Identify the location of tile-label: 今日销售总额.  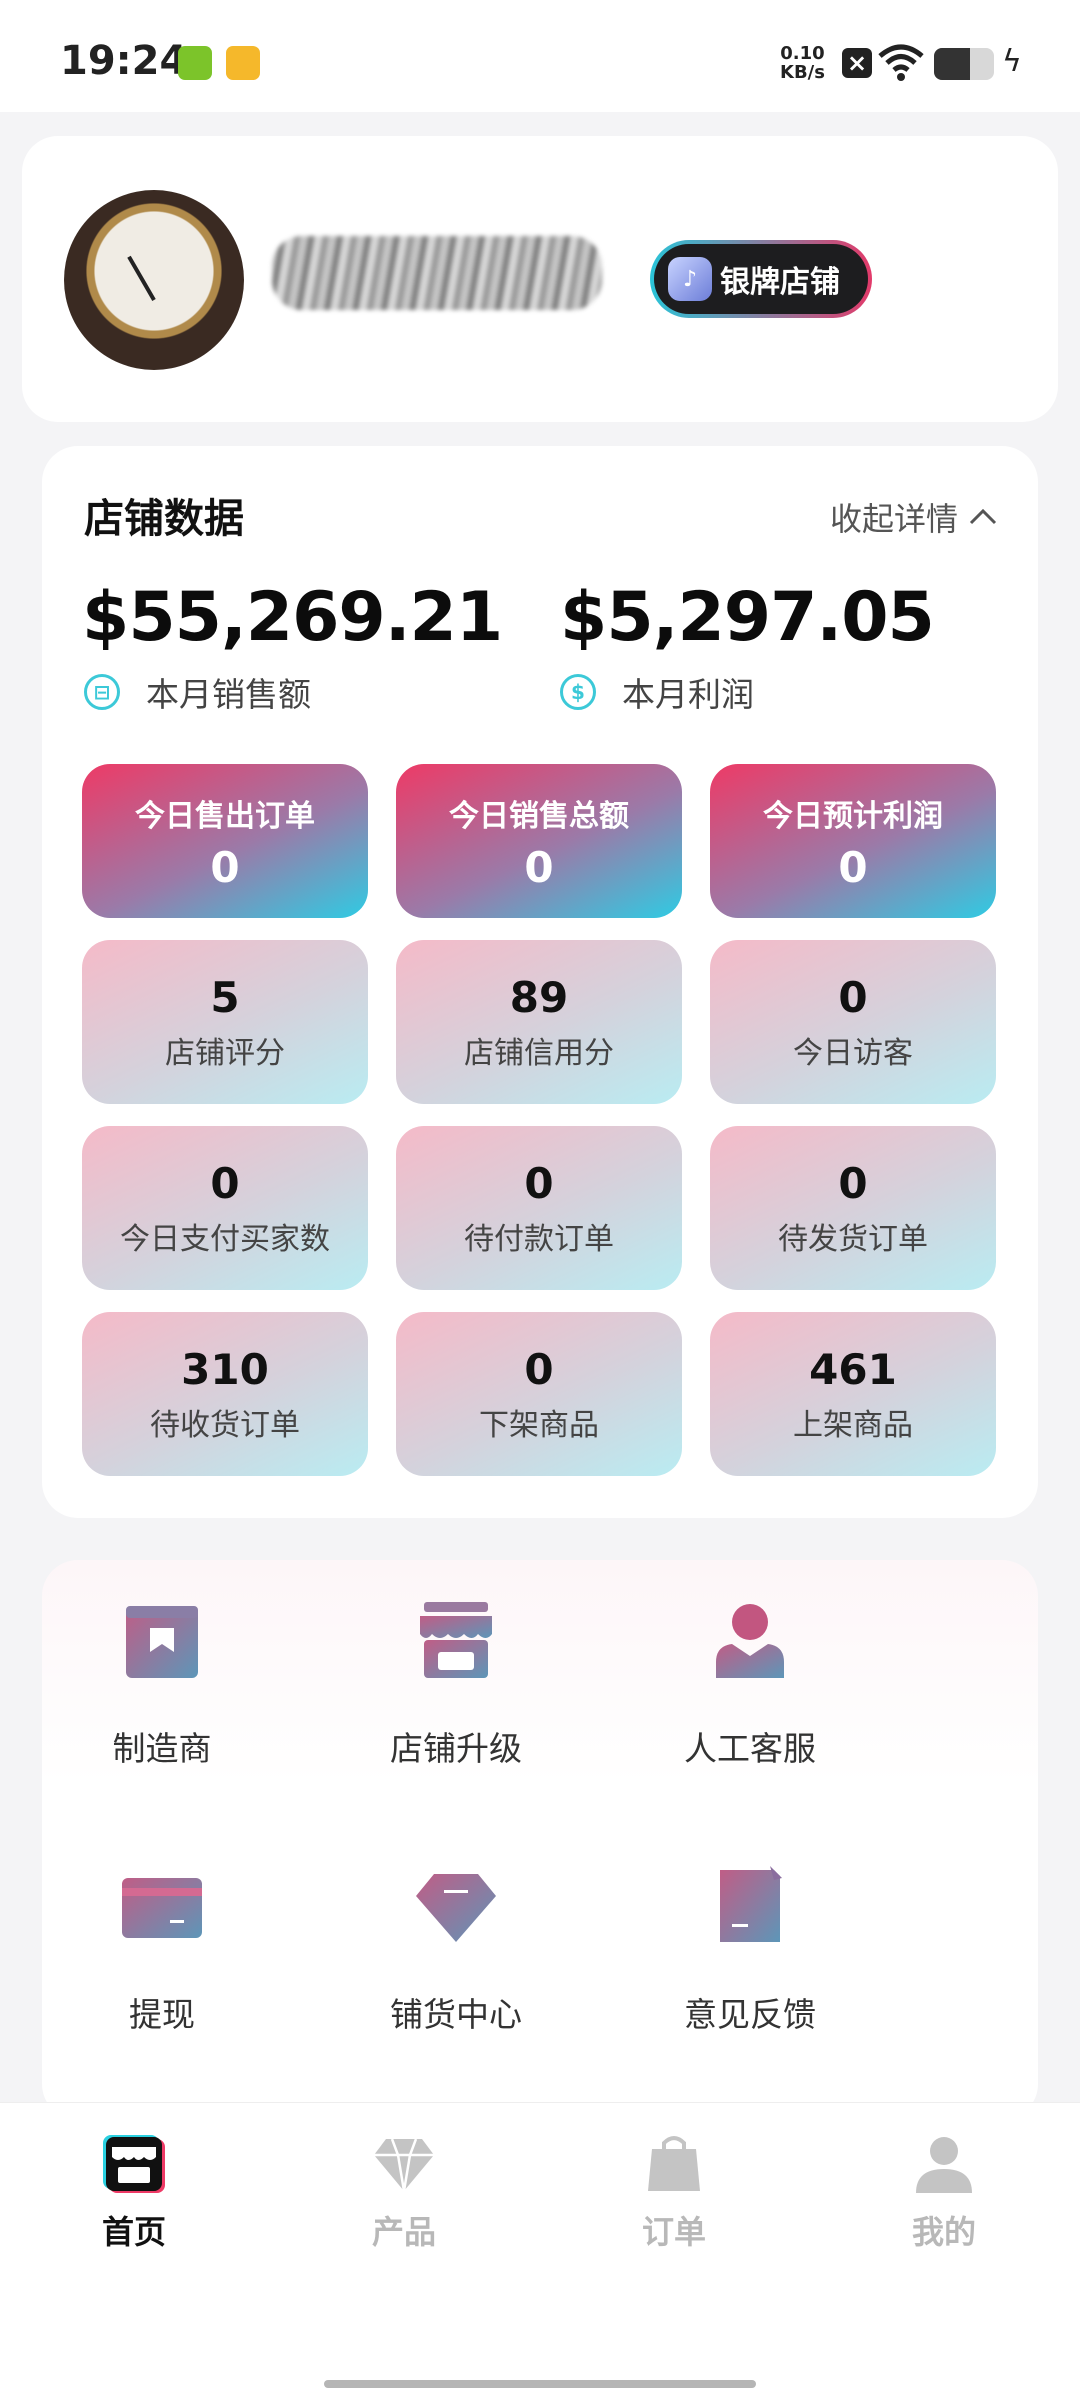
(539, 816).